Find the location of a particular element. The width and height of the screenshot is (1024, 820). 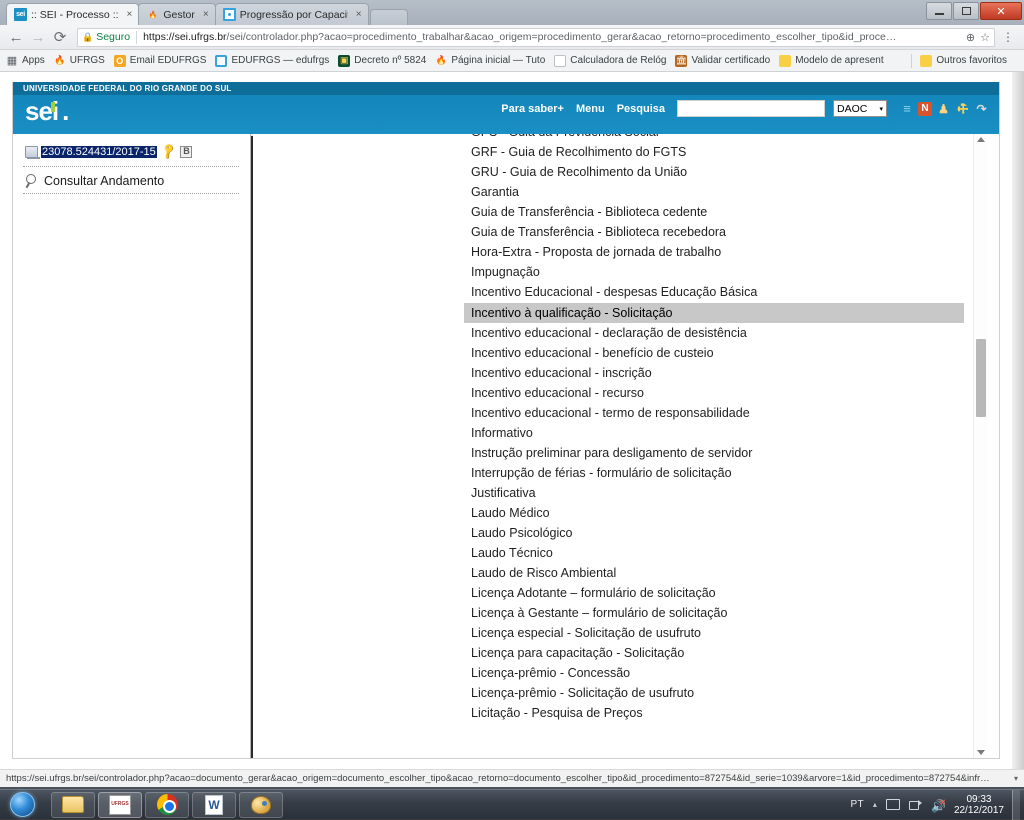

omnibox-actions: ⊕ ☆ is located at coordinates (975, 37).